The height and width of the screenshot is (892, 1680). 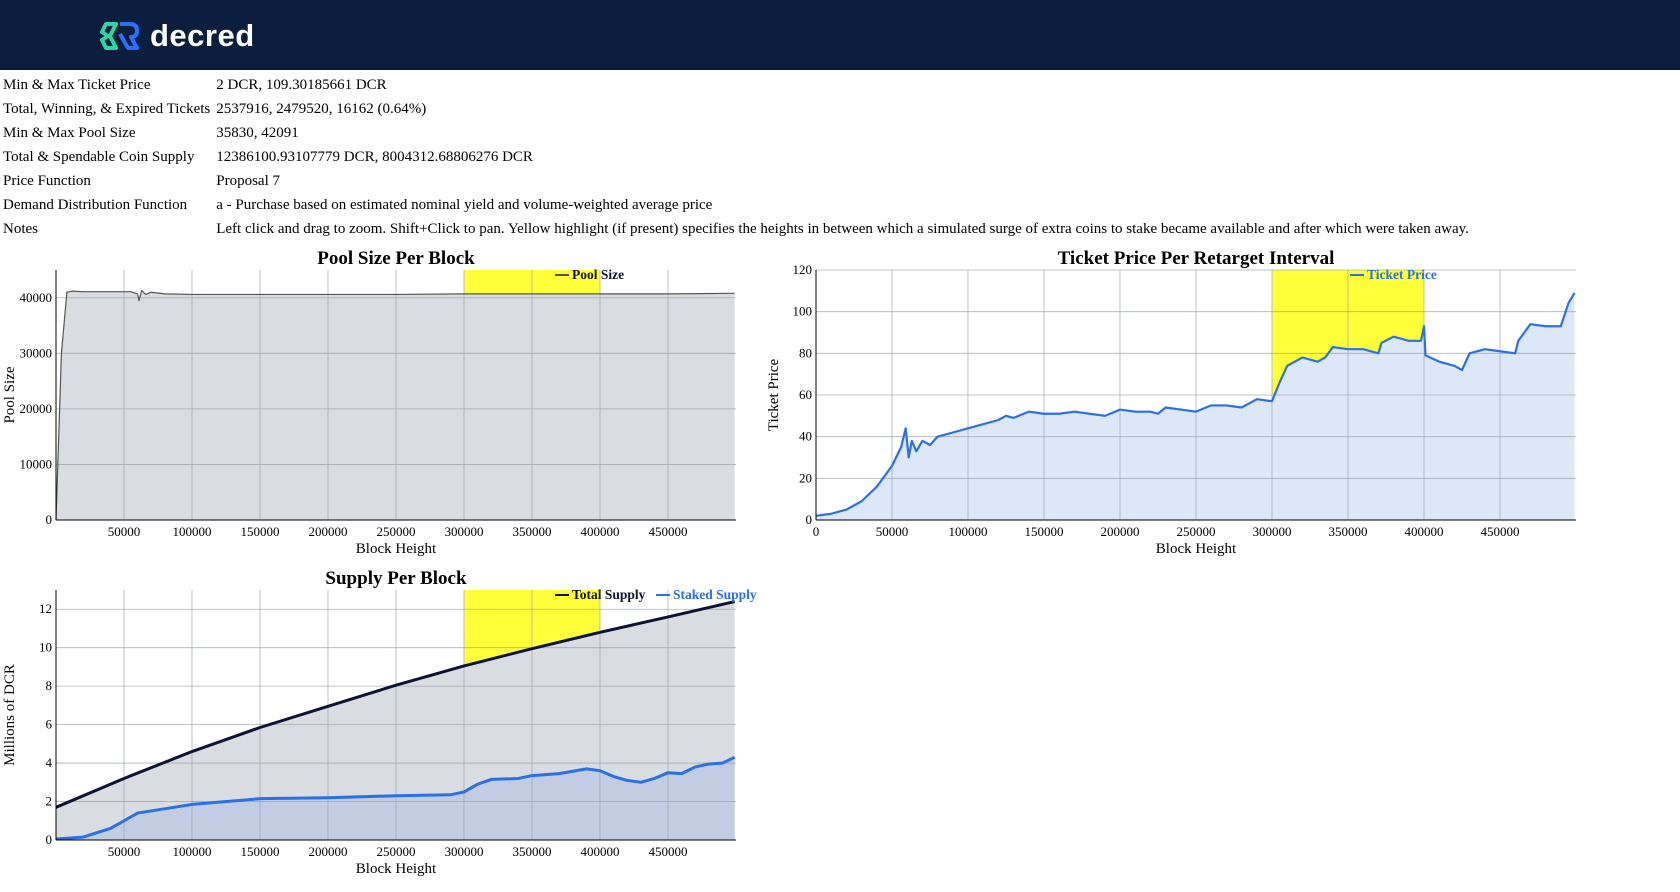 I want to click on decred-logo: decred, so click(x=177, y=36).